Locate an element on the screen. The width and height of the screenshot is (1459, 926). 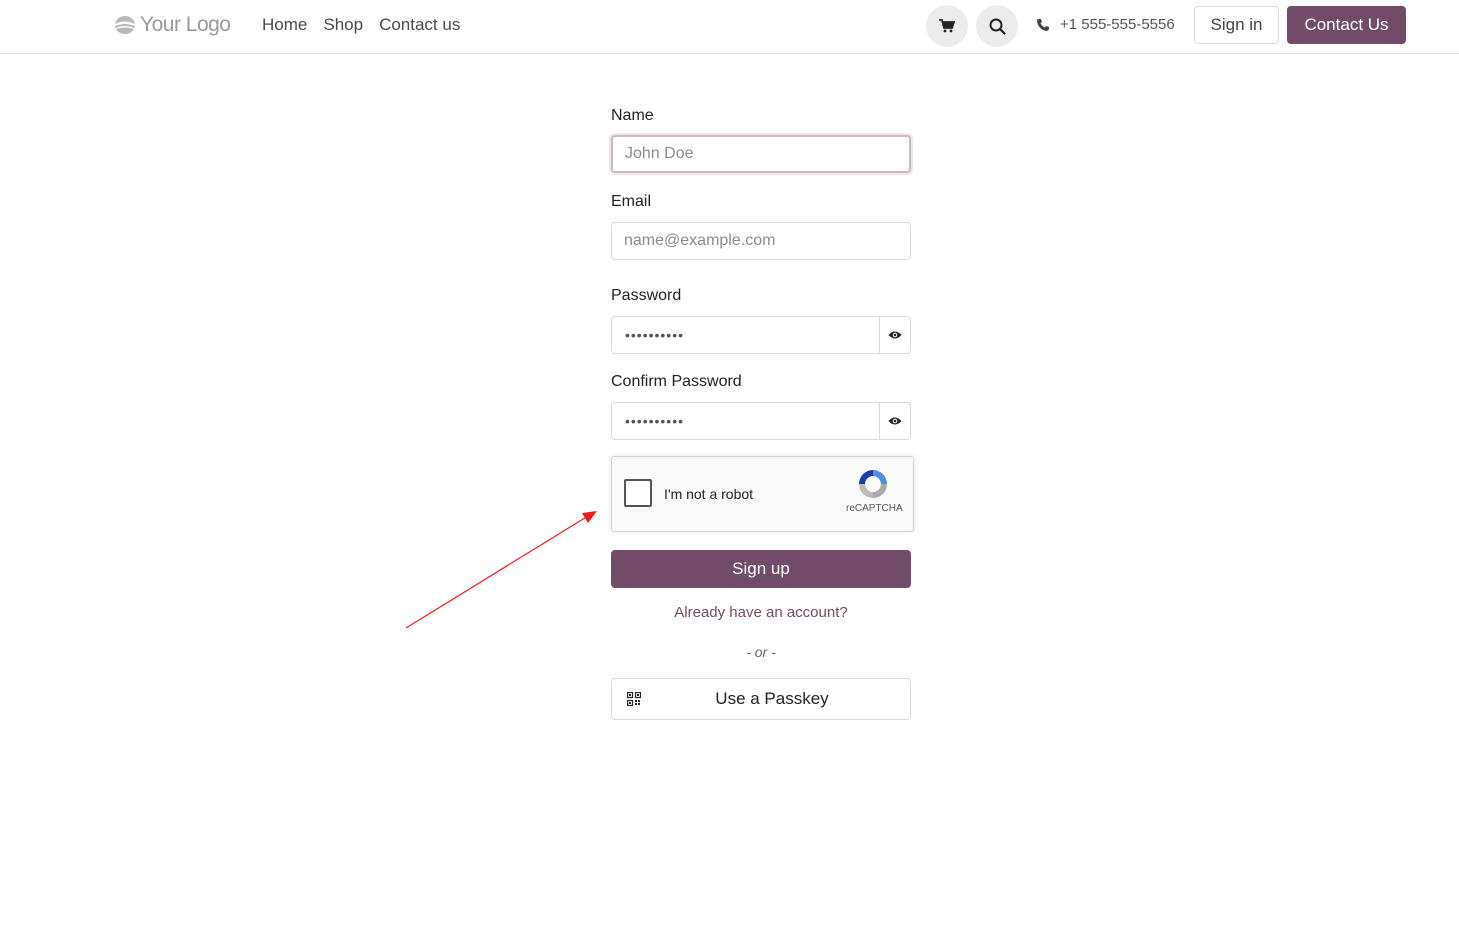
confirm-password-field: •••••••••• is located at coordinates (745, 421).